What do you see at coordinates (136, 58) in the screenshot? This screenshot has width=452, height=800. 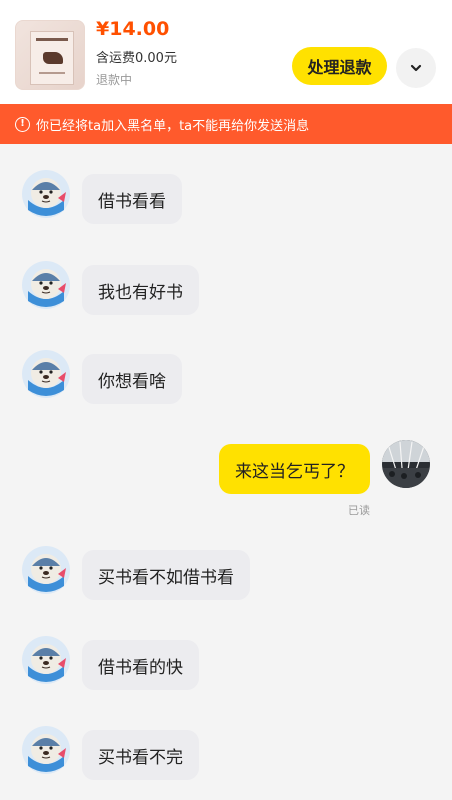 I see `shipping-fee: 含运费0.00元` at bounding box center [136, 58].